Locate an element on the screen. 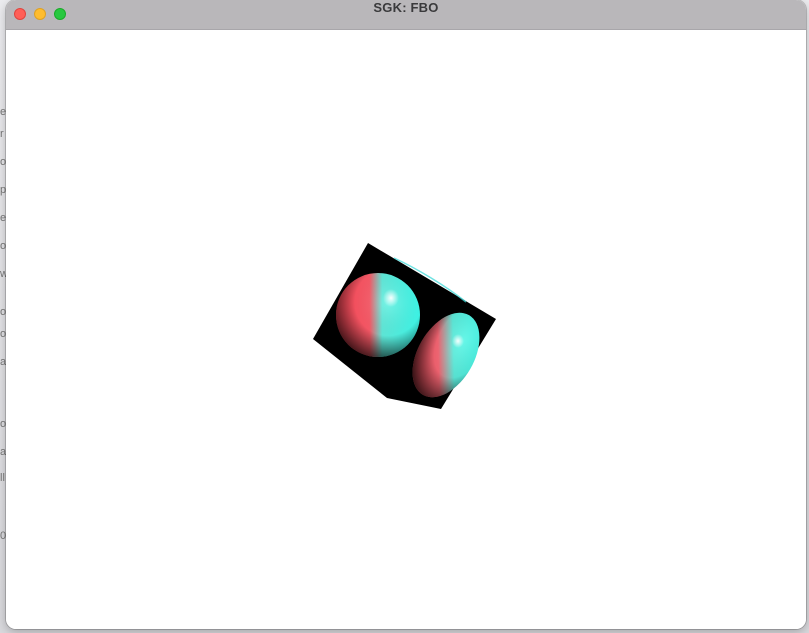  rendered-scene is located at coordinates (404, 326).